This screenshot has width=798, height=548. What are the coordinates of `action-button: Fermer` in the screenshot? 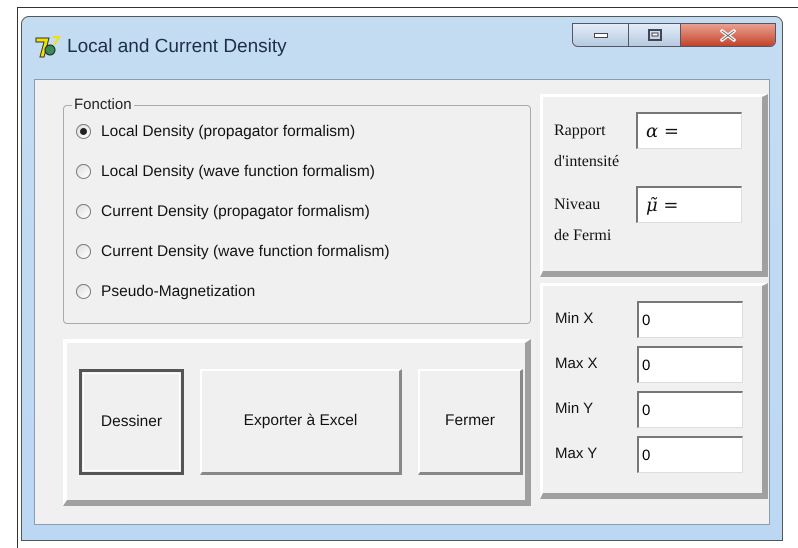 It's located at (470, 421).